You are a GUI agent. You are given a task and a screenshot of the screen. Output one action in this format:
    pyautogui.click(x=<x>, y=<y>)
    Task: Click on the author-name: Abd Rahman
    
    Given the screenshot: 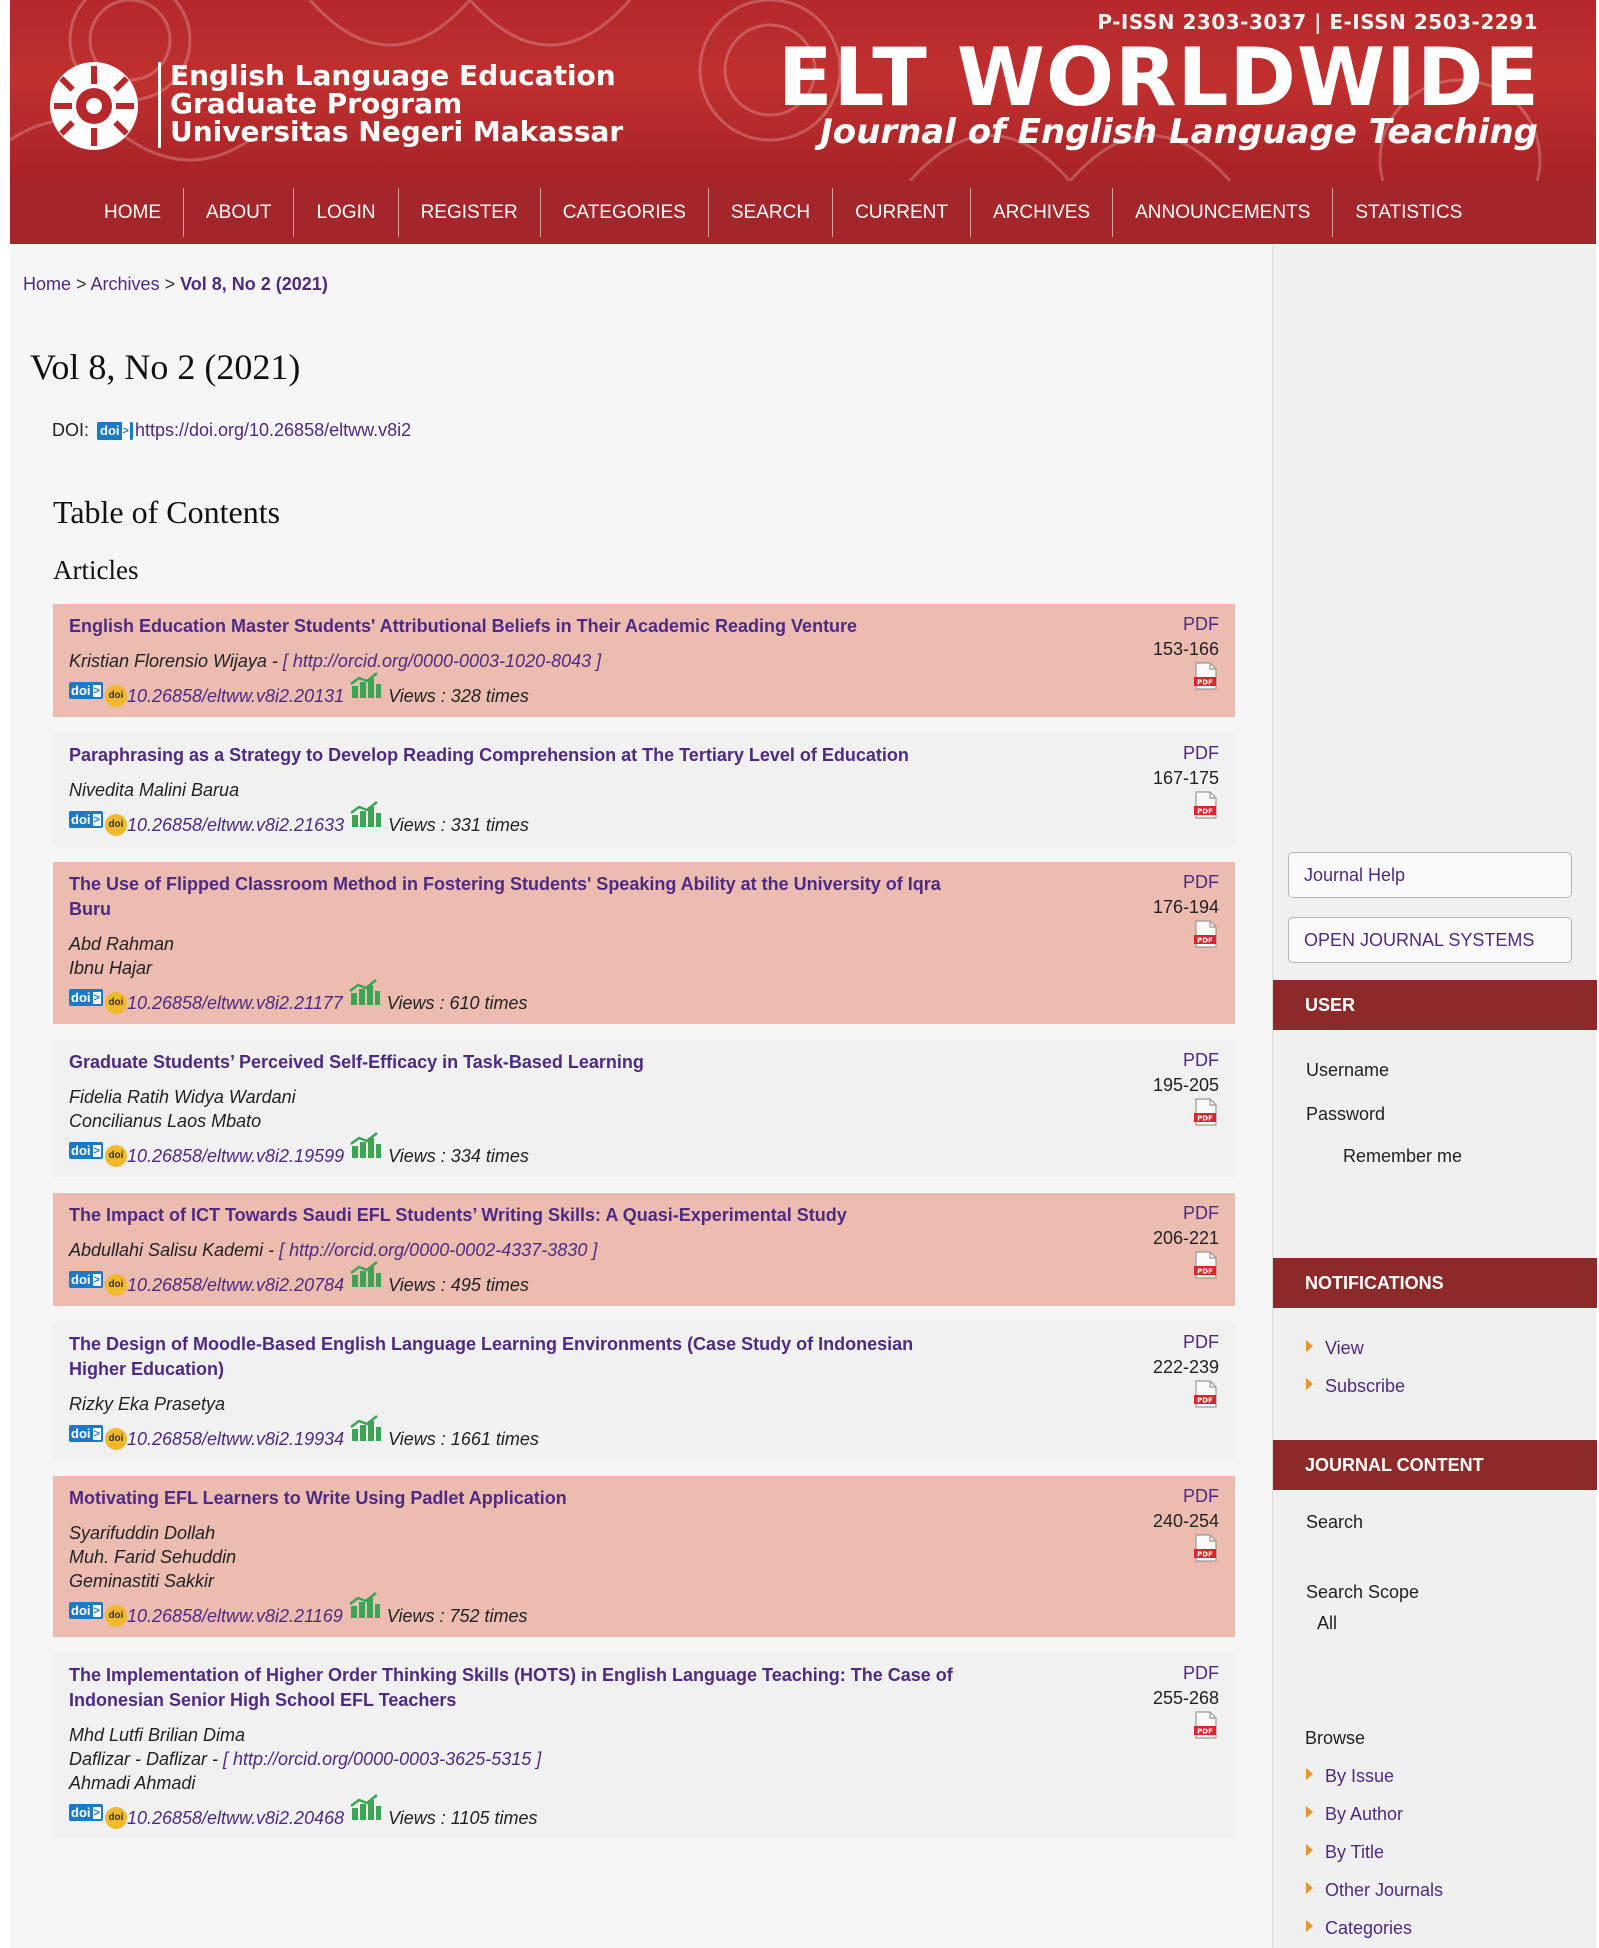 What is the action you would take?
    pyautogui.click(x=122, y=944)
    